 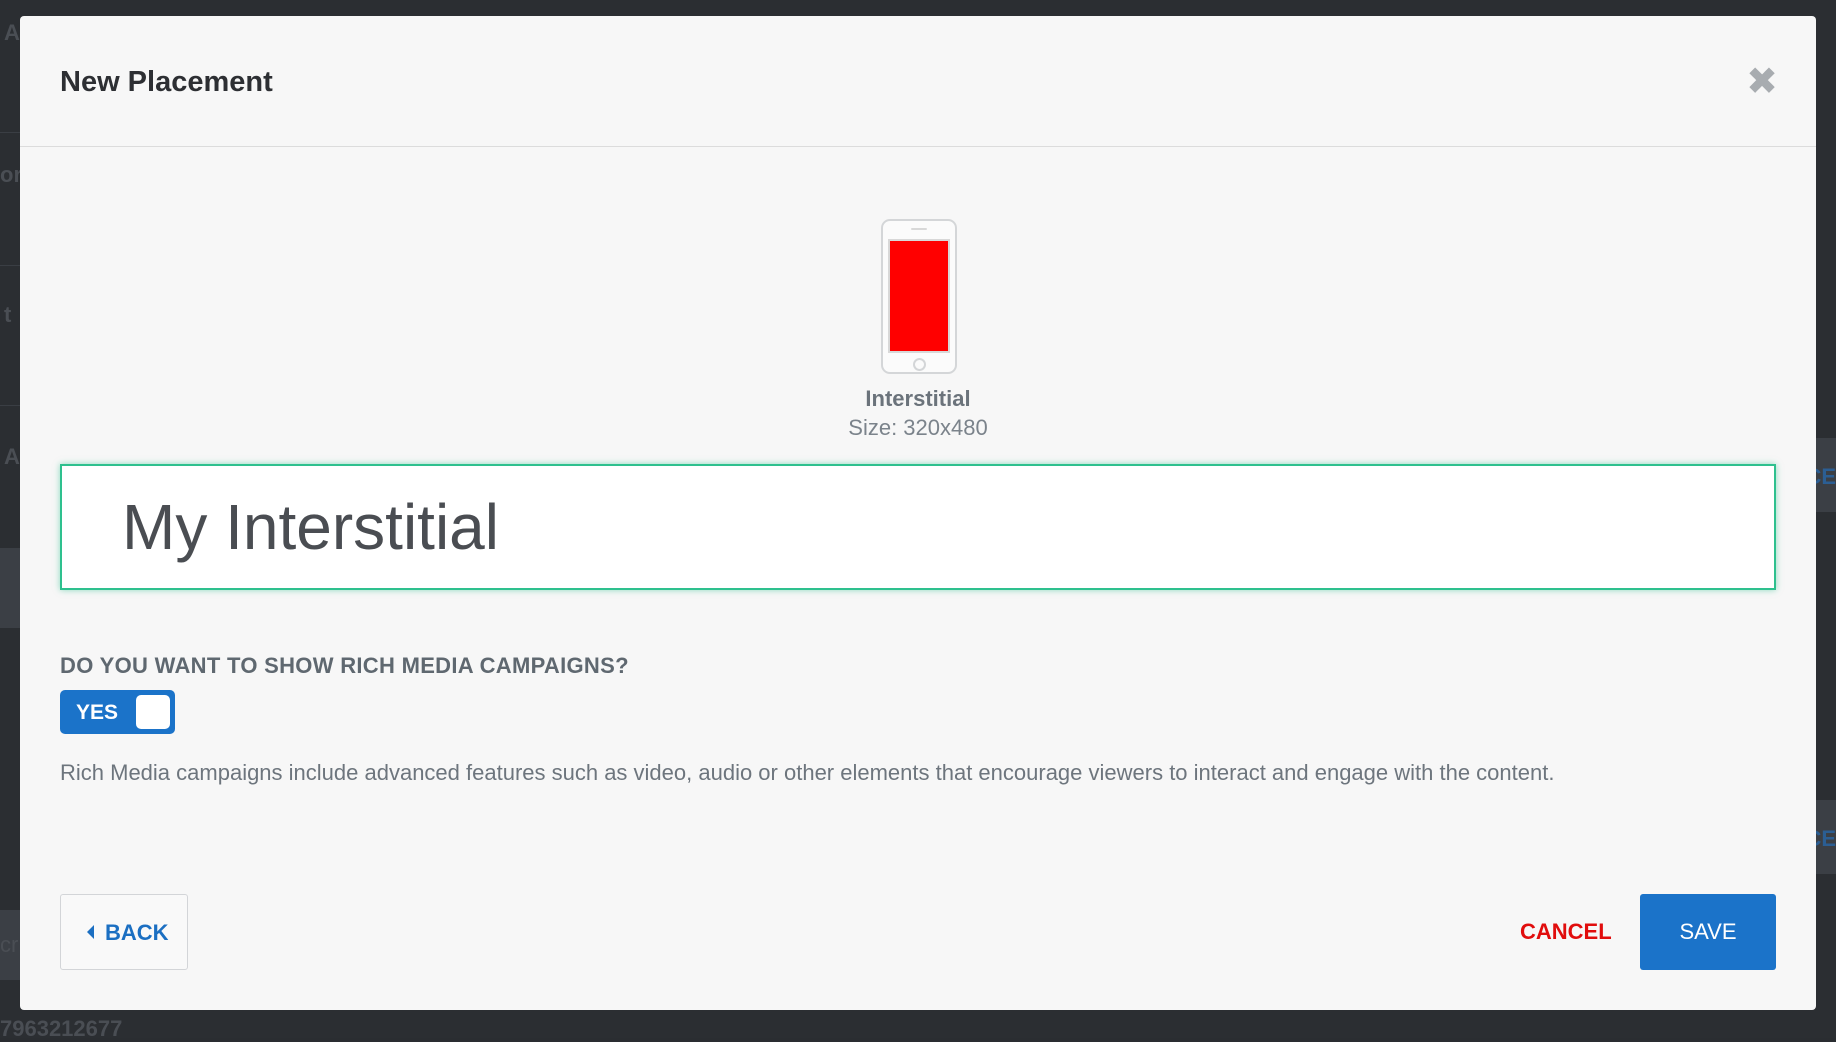 What do you see at coordinates (918, 398) in the screenshot?
I see `placement-type-name: Interstitial` at bounding box center [918, 398].